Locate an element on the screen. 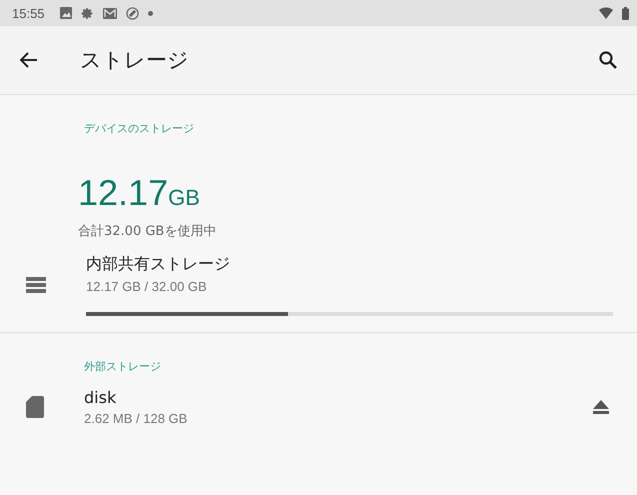 This screenshot has height=495, width=637. dot-icon is located at coordinates (150, 13).